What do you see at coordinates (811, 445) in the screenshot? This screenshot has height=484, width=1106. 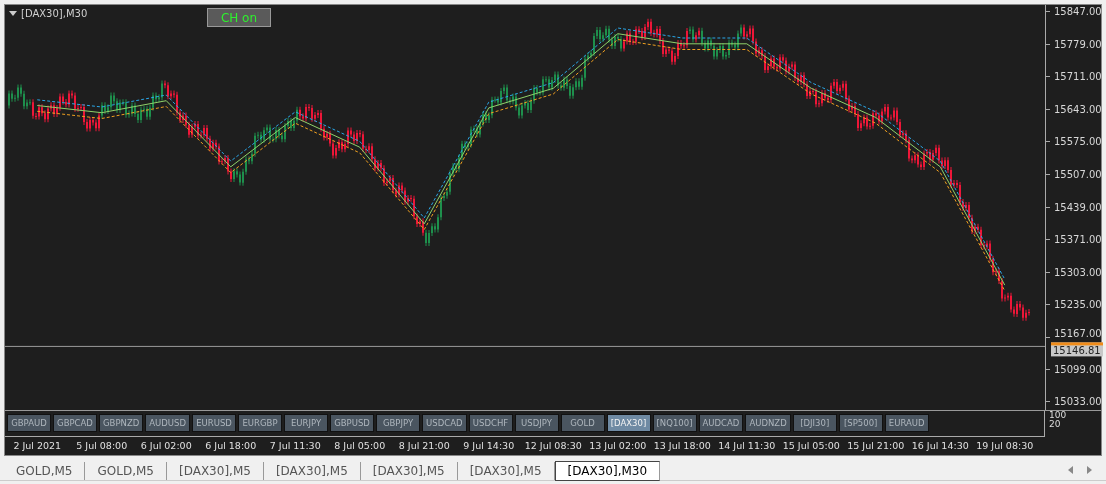 I see `date-label: 15 Jul 05:00` at bounding box center [811, 445].